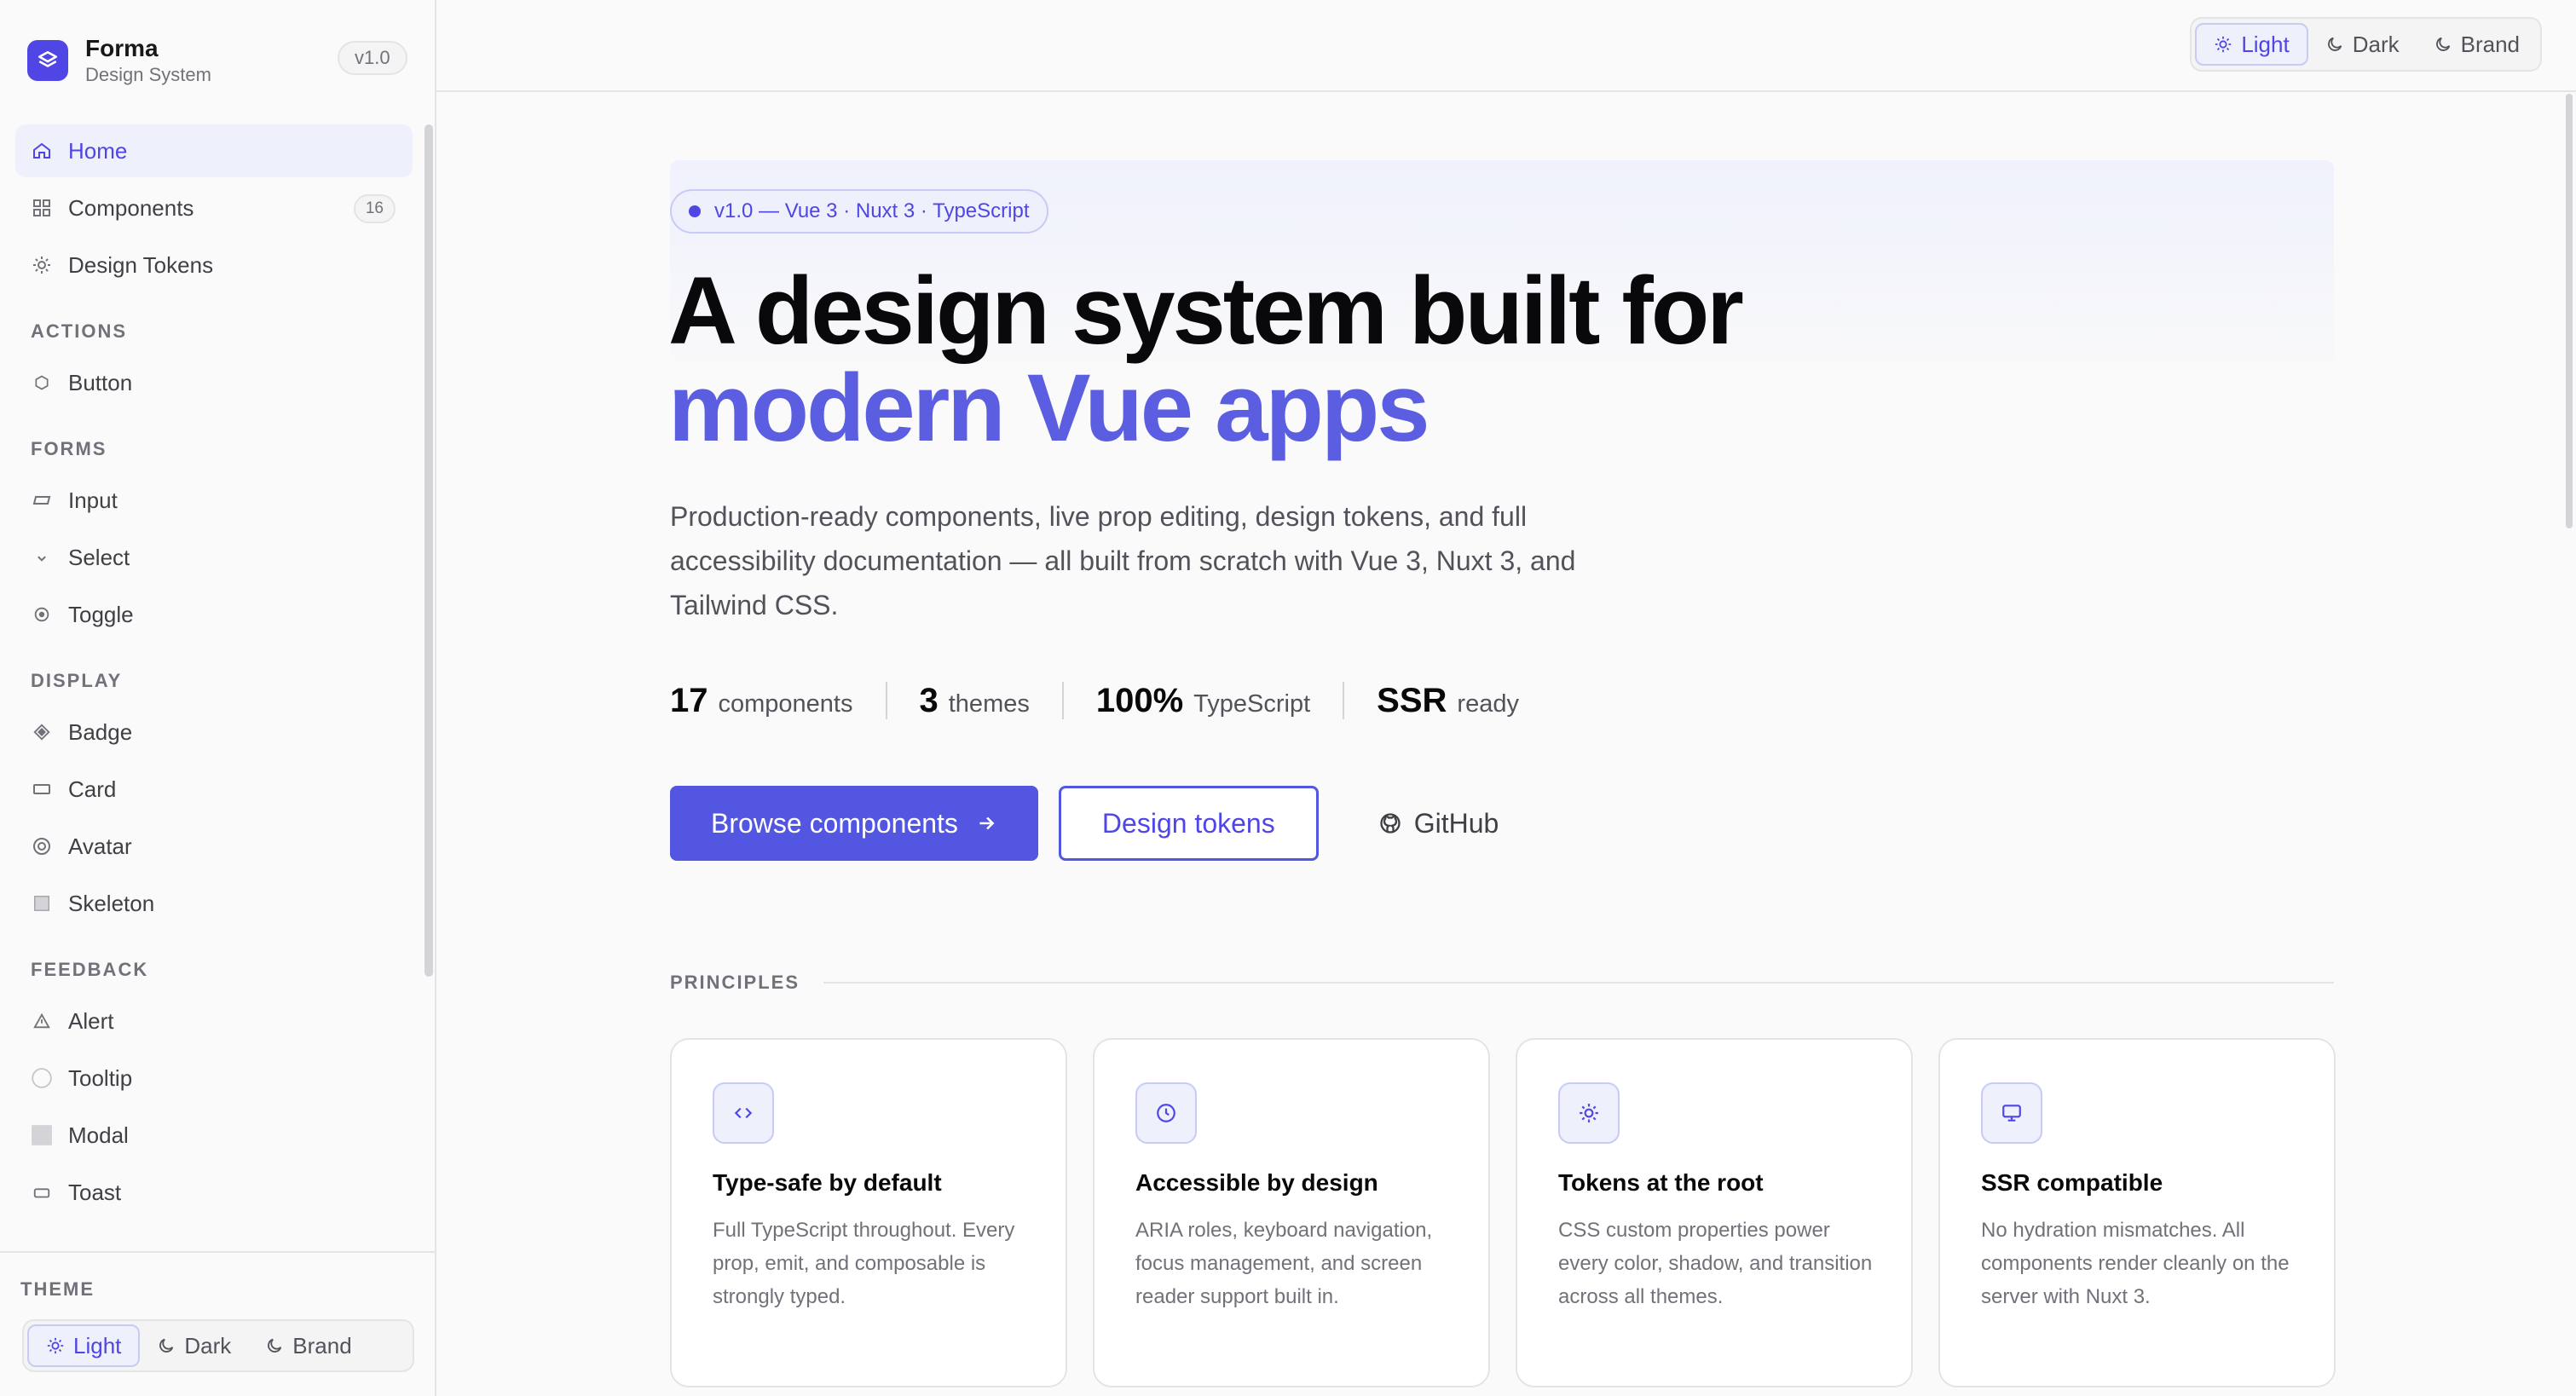 The width and height of the screenshot is (2576, 1396). Describe the element at coordinates (42, 1192) in the screenshot. I see `toast-icon` at that location.